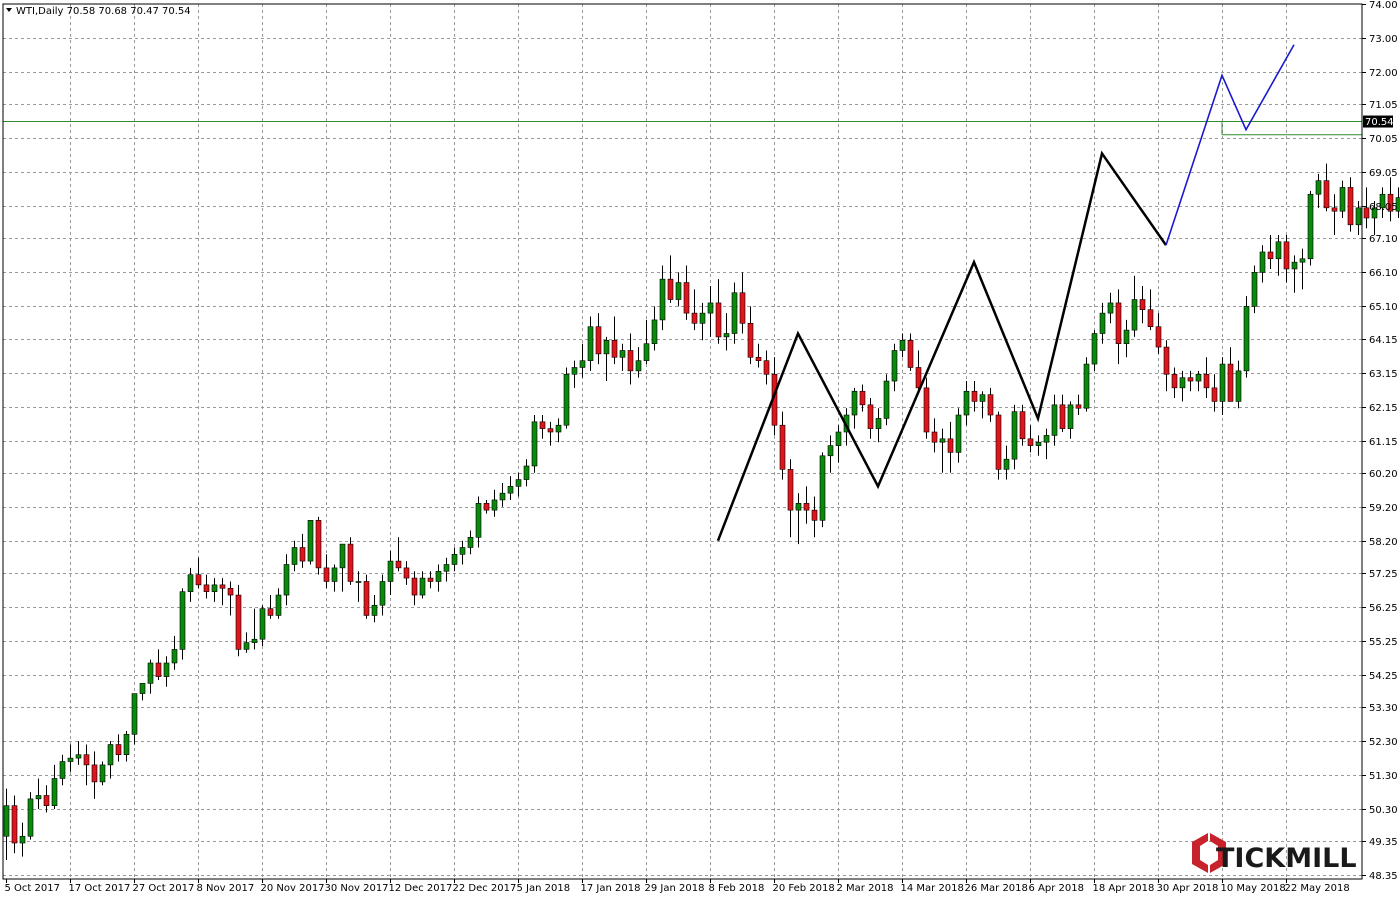 This screenshot has width=1400, height=904. What do you see at coordinates (1383, 574) in the screenshot?
I see `y-tick-label: 57.25` at bounding box center [1383, 574].